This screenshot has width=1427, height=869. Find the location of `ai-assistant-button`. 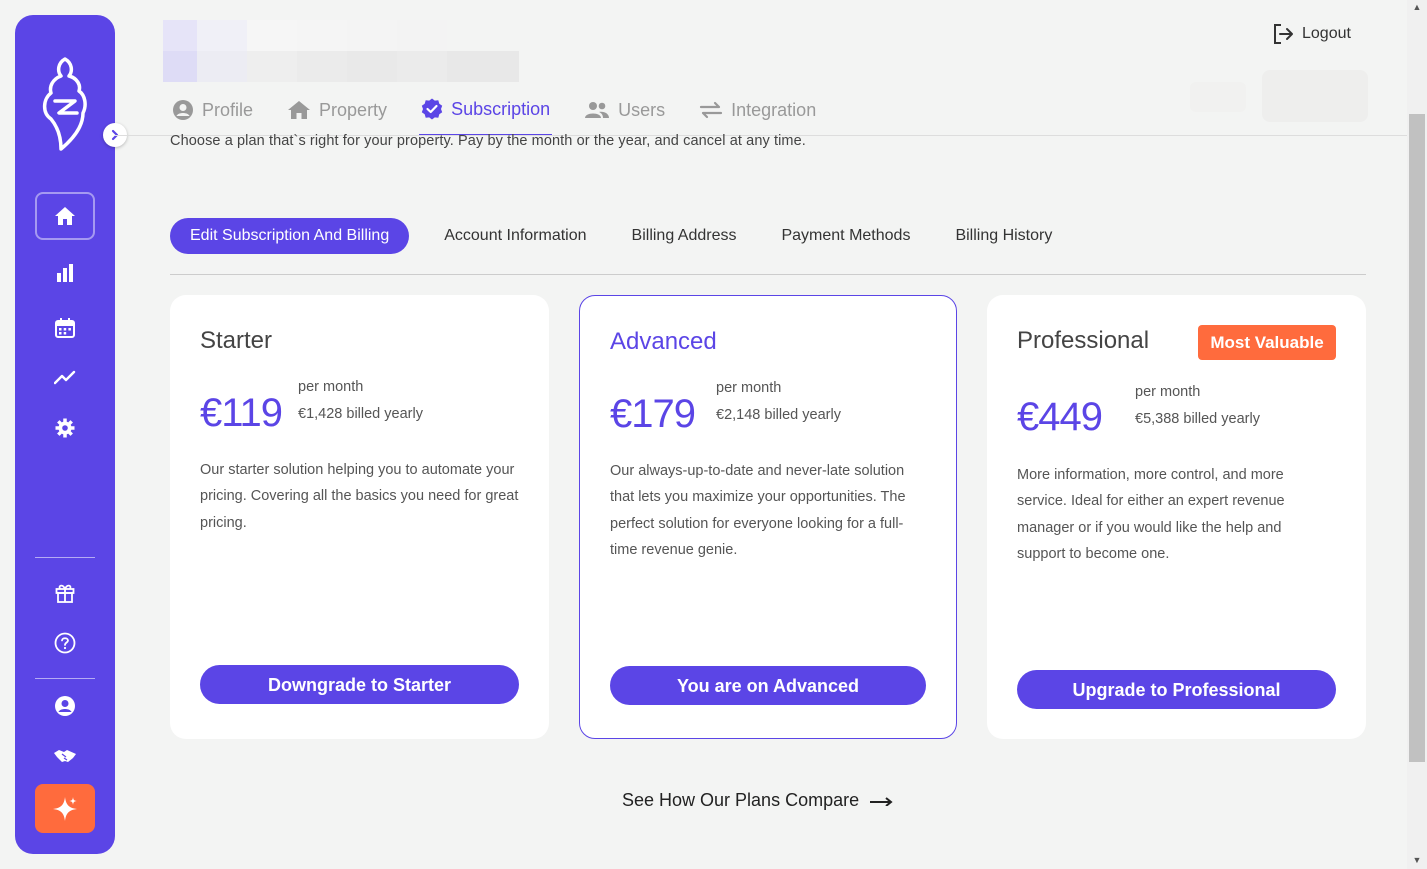

ai-assistant-button is located at coordinates (65, 808).